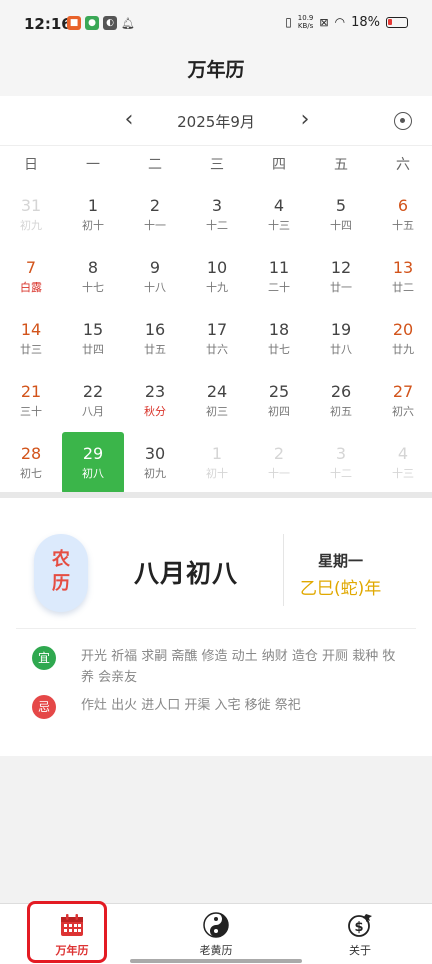  Describe the element at coordinates (155, 277) in the screenshot. I see `day-cell: 9 十八` at that location.